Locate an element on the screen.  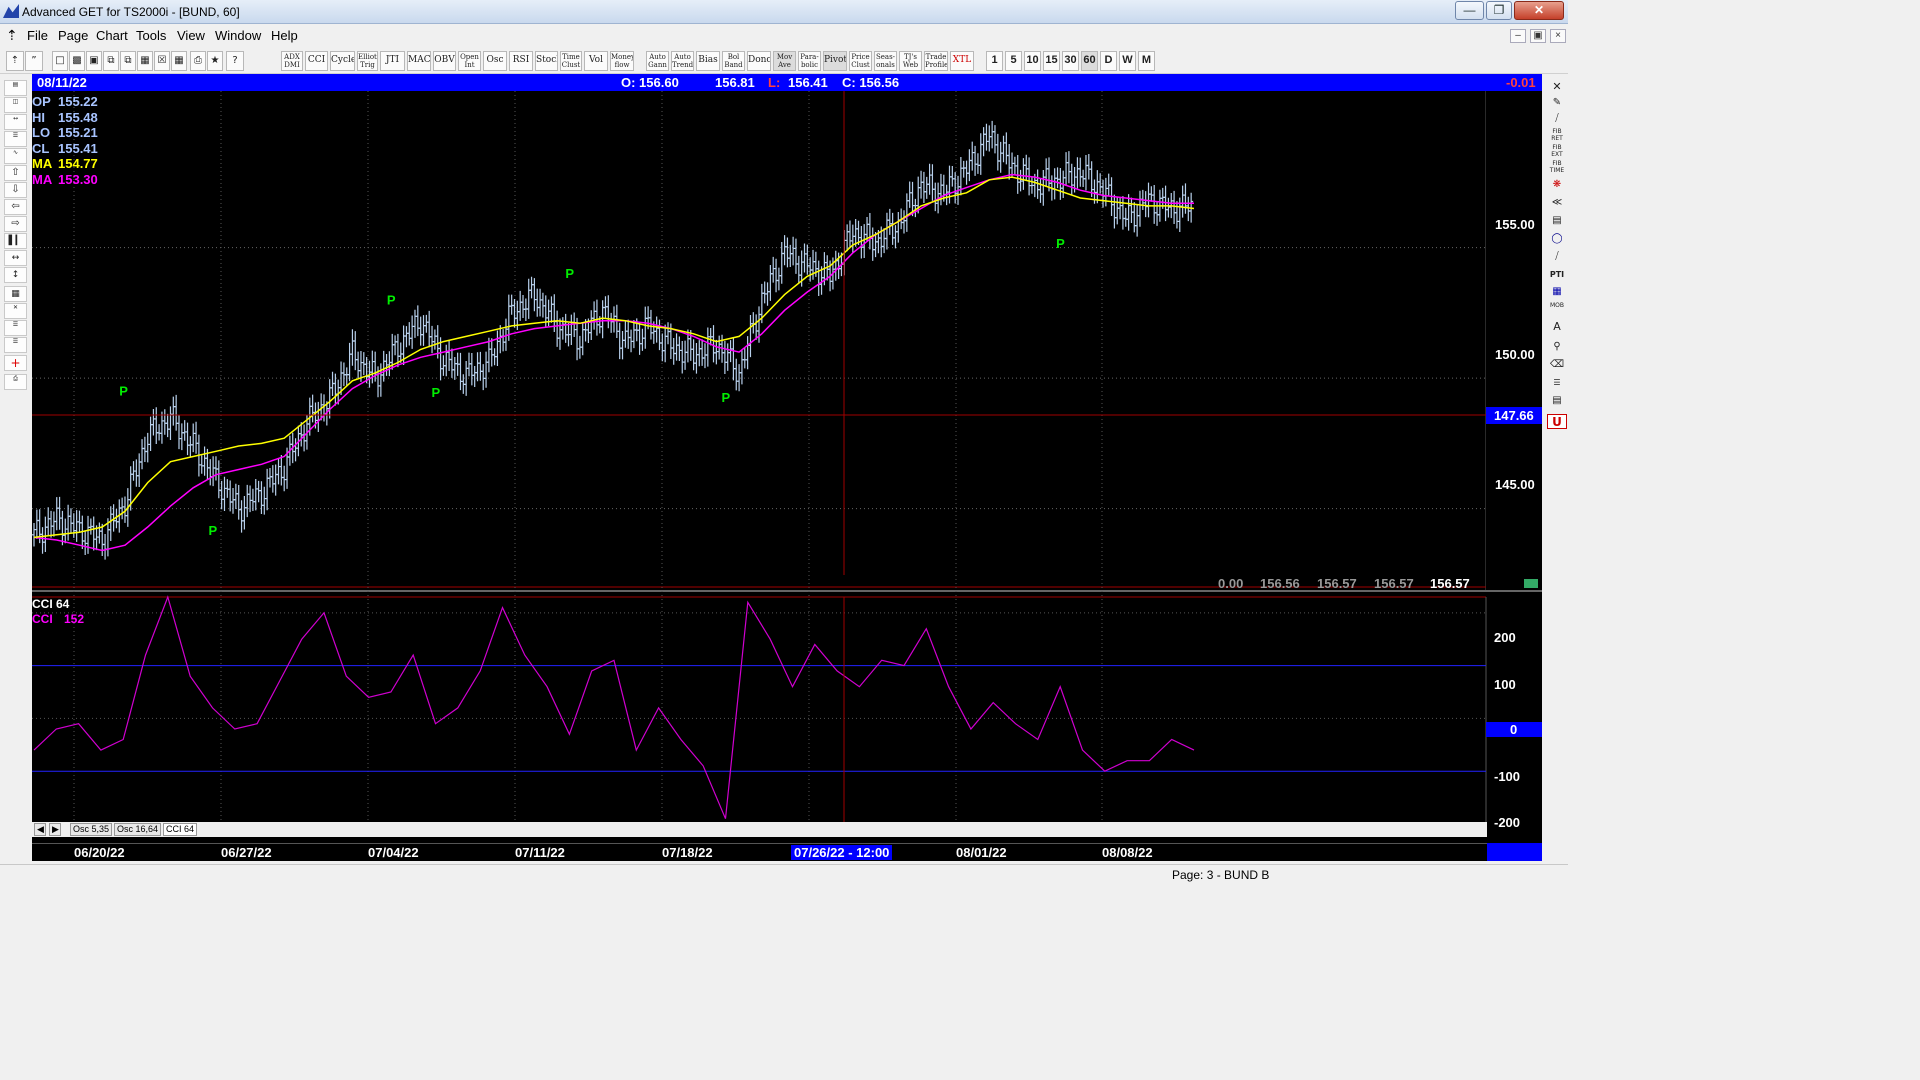
tab-osc-16-64: Osc 16,64 is located at coordinates (138, 829).